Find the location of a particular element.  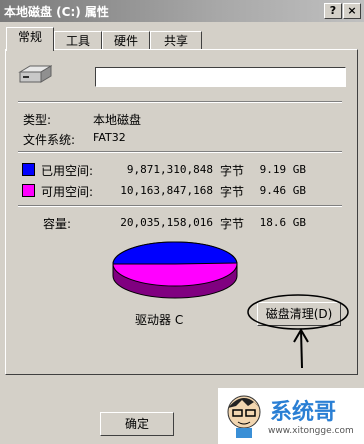

drive-icon is located at coordinates (35, 74).